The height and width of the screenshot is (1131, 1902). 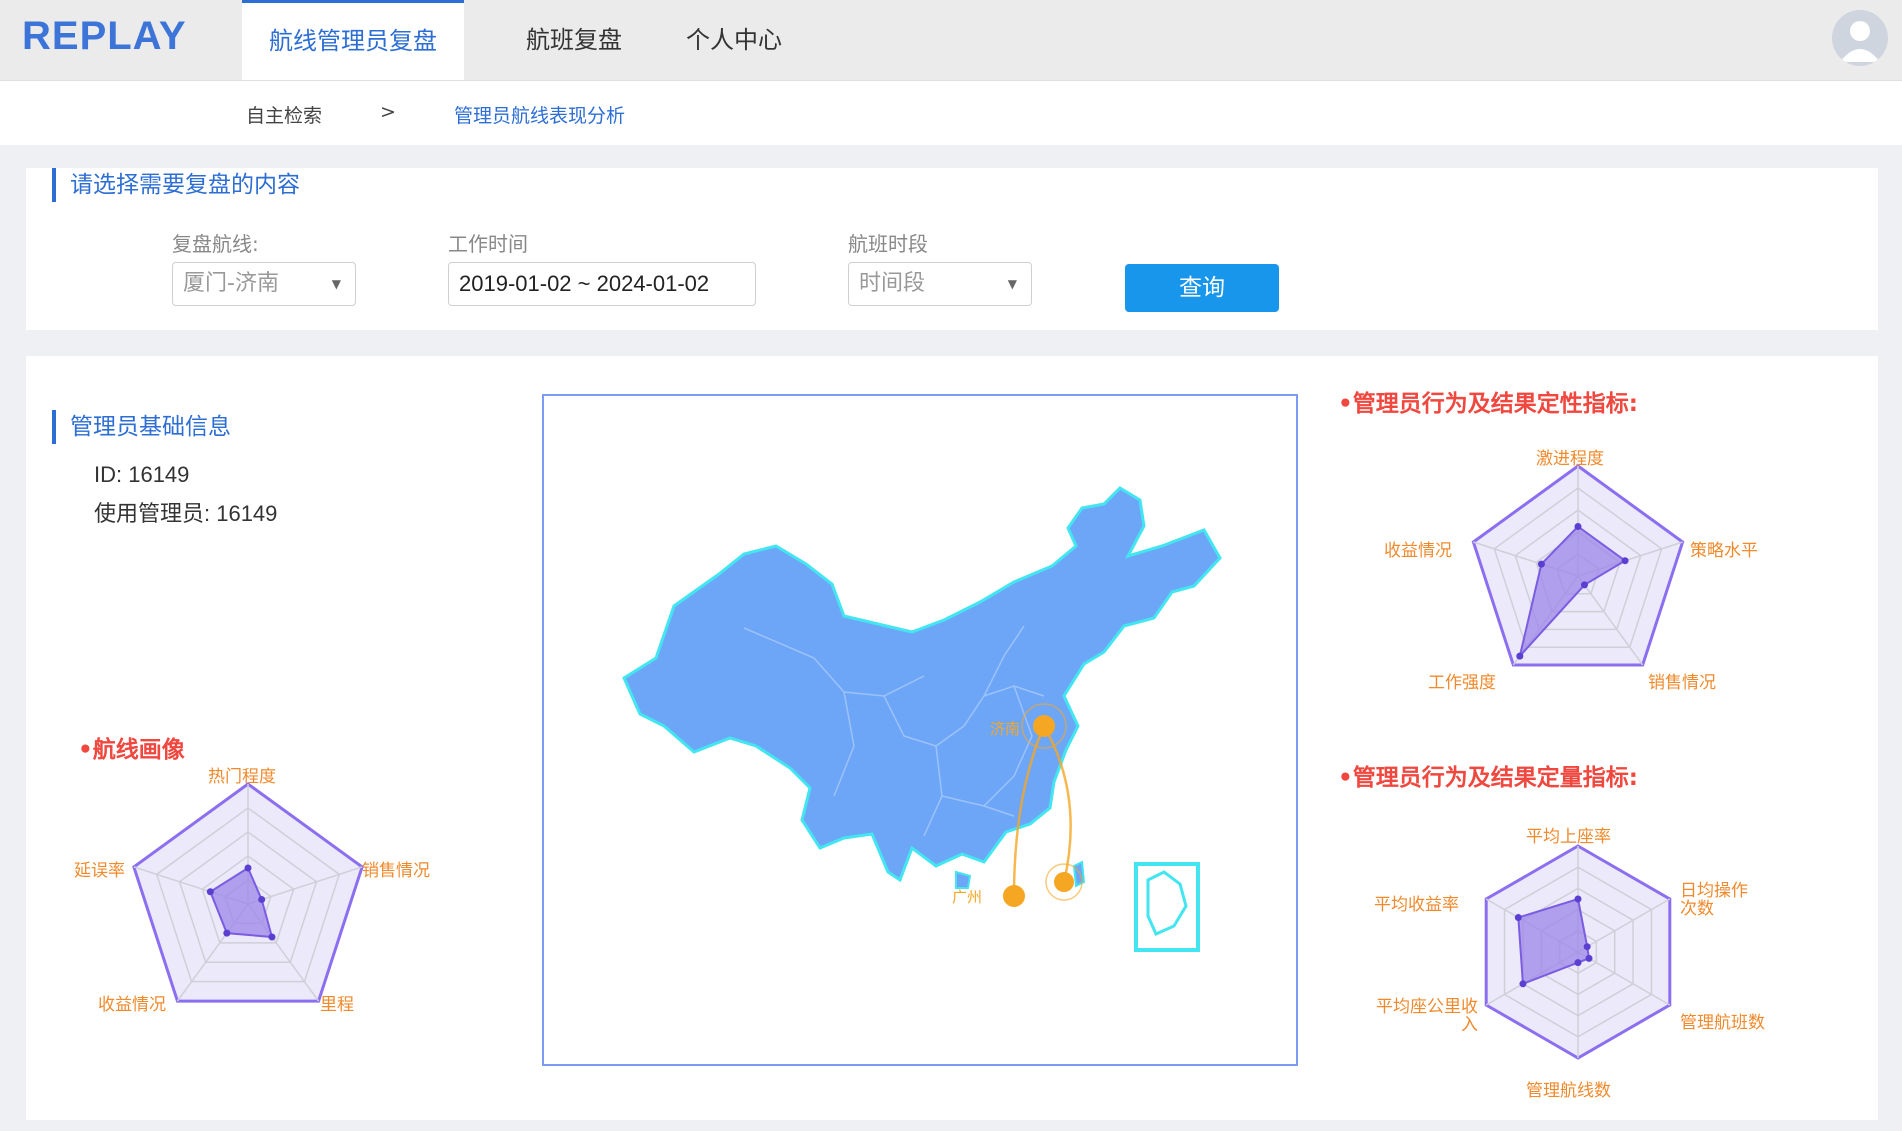 What do you see at coordinates (1568, 837) in the screenshot?
I see `radar-label-load-factor: 平均上座率` at bounding box center [1568, 837].